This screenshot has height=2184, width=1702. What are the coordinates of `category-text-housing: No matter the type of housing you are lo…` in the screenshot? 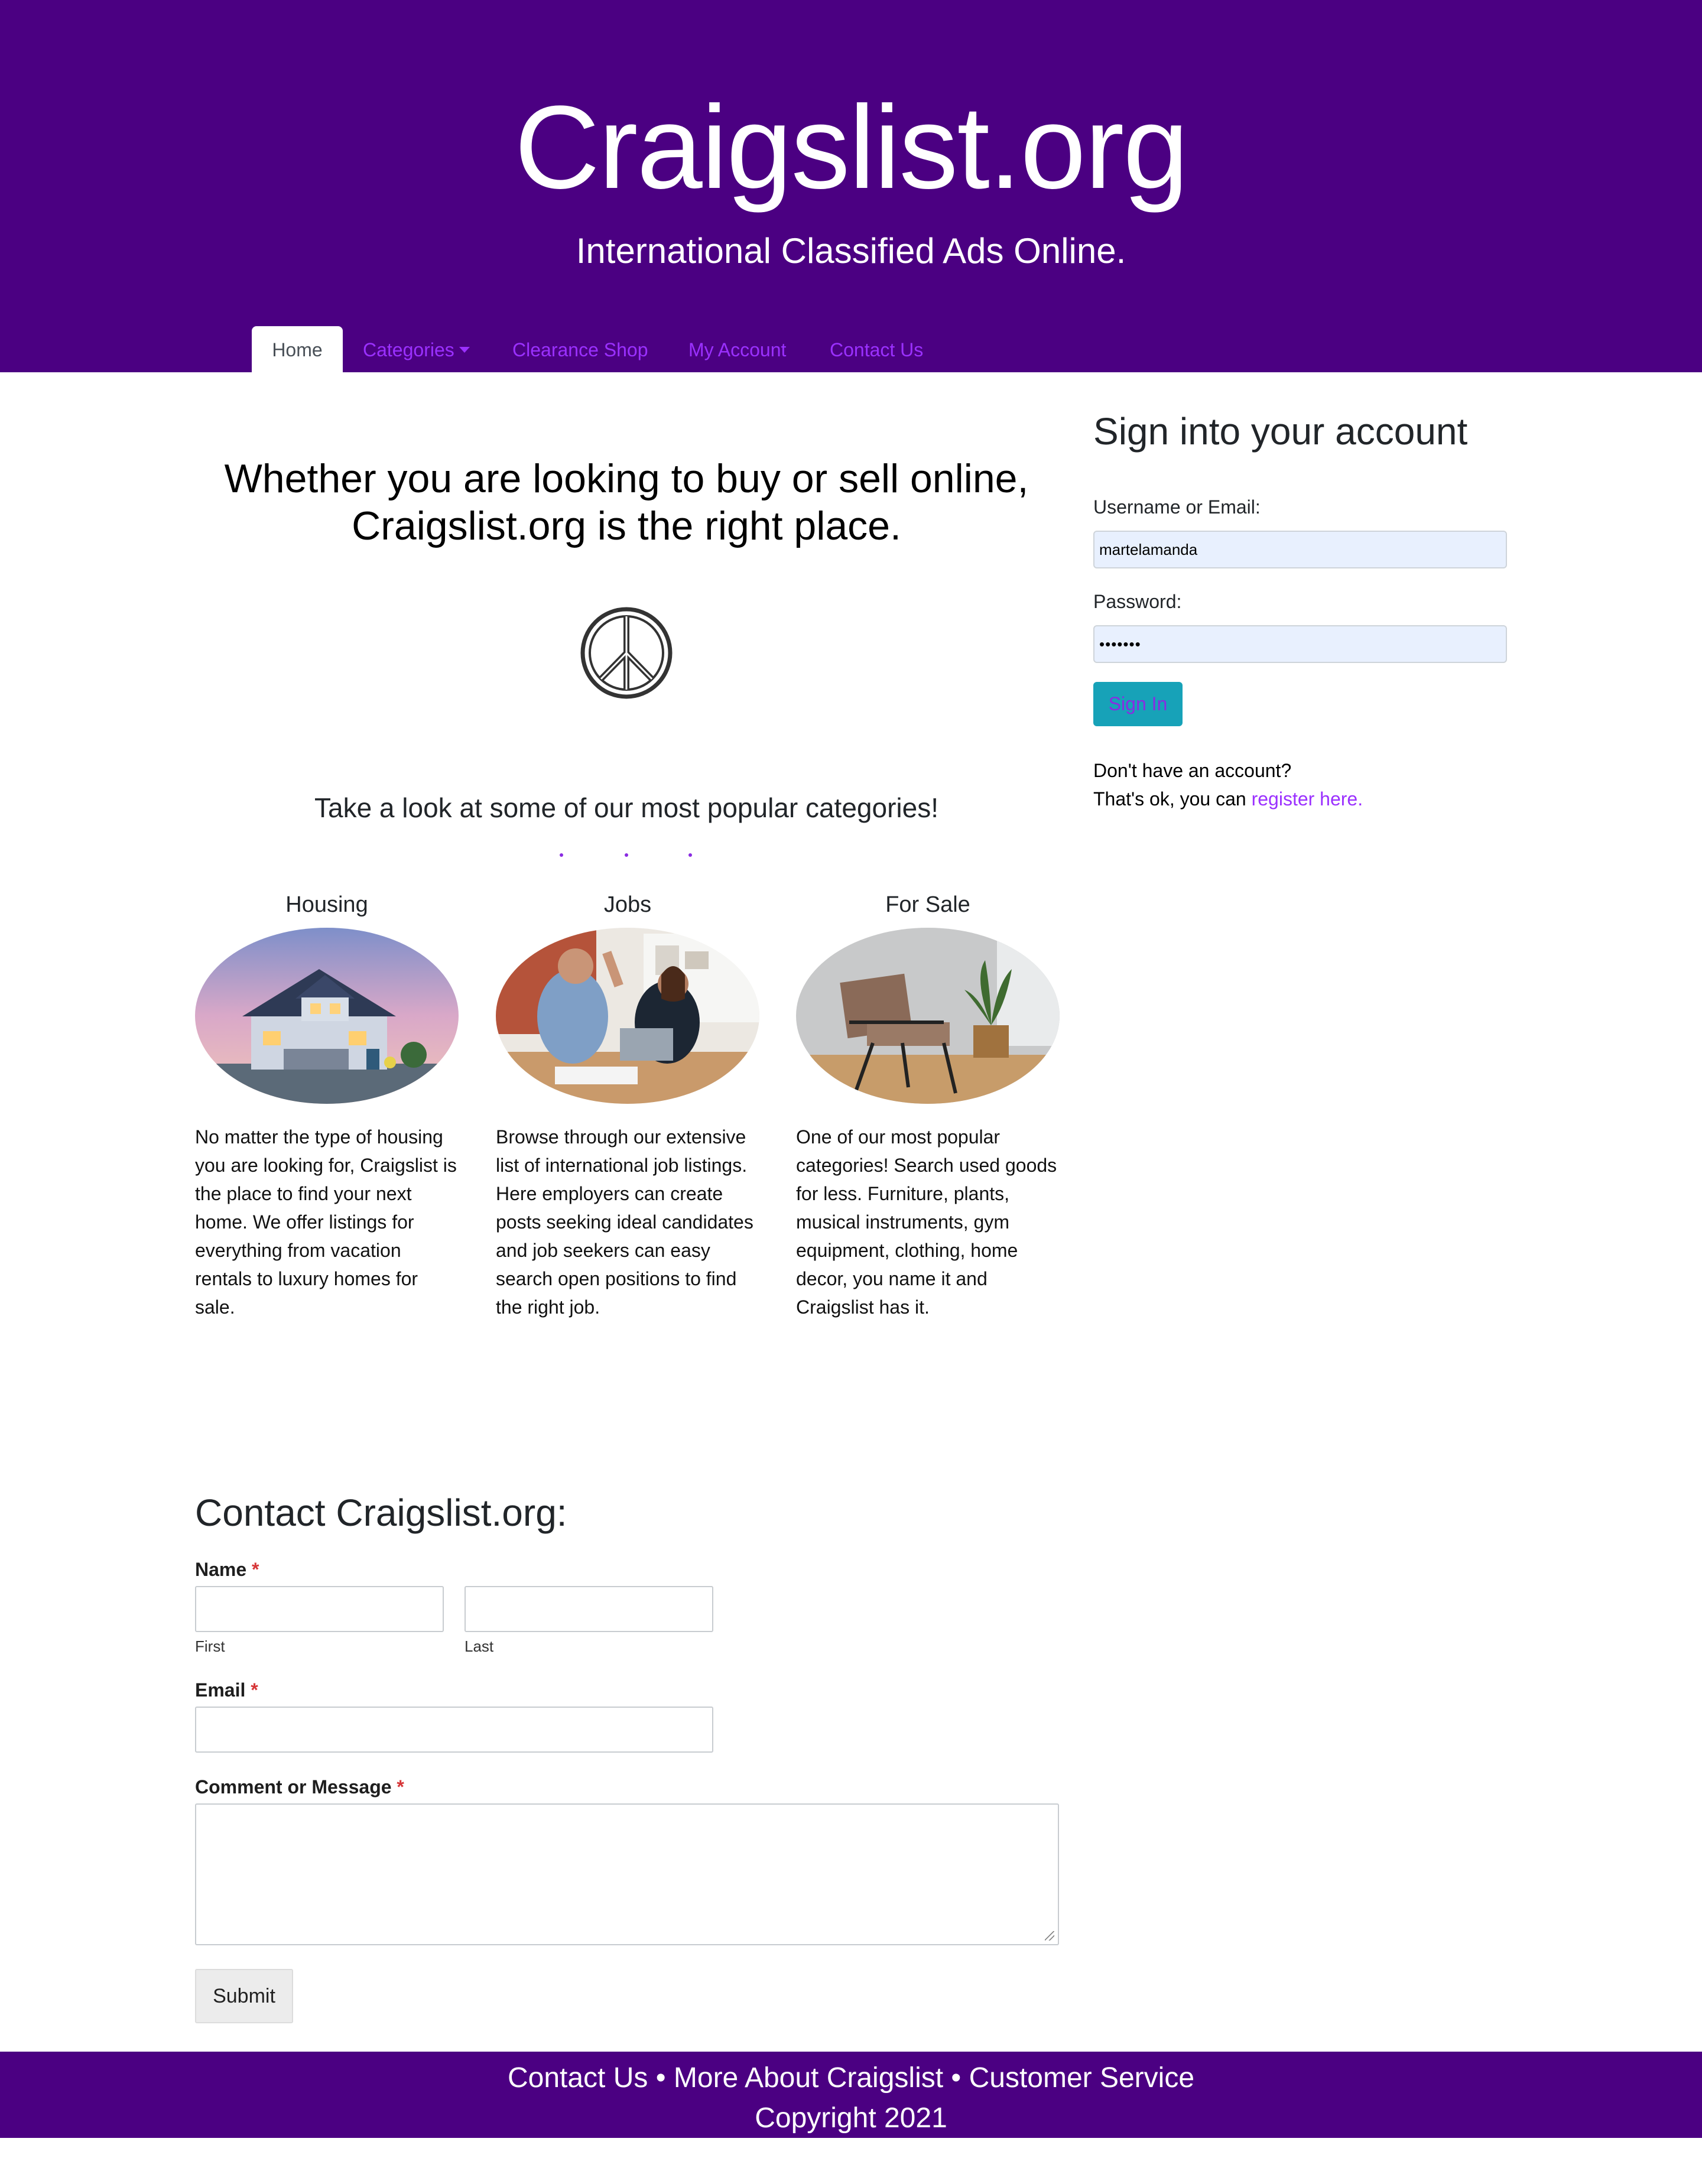 It's located at (326, 1222).